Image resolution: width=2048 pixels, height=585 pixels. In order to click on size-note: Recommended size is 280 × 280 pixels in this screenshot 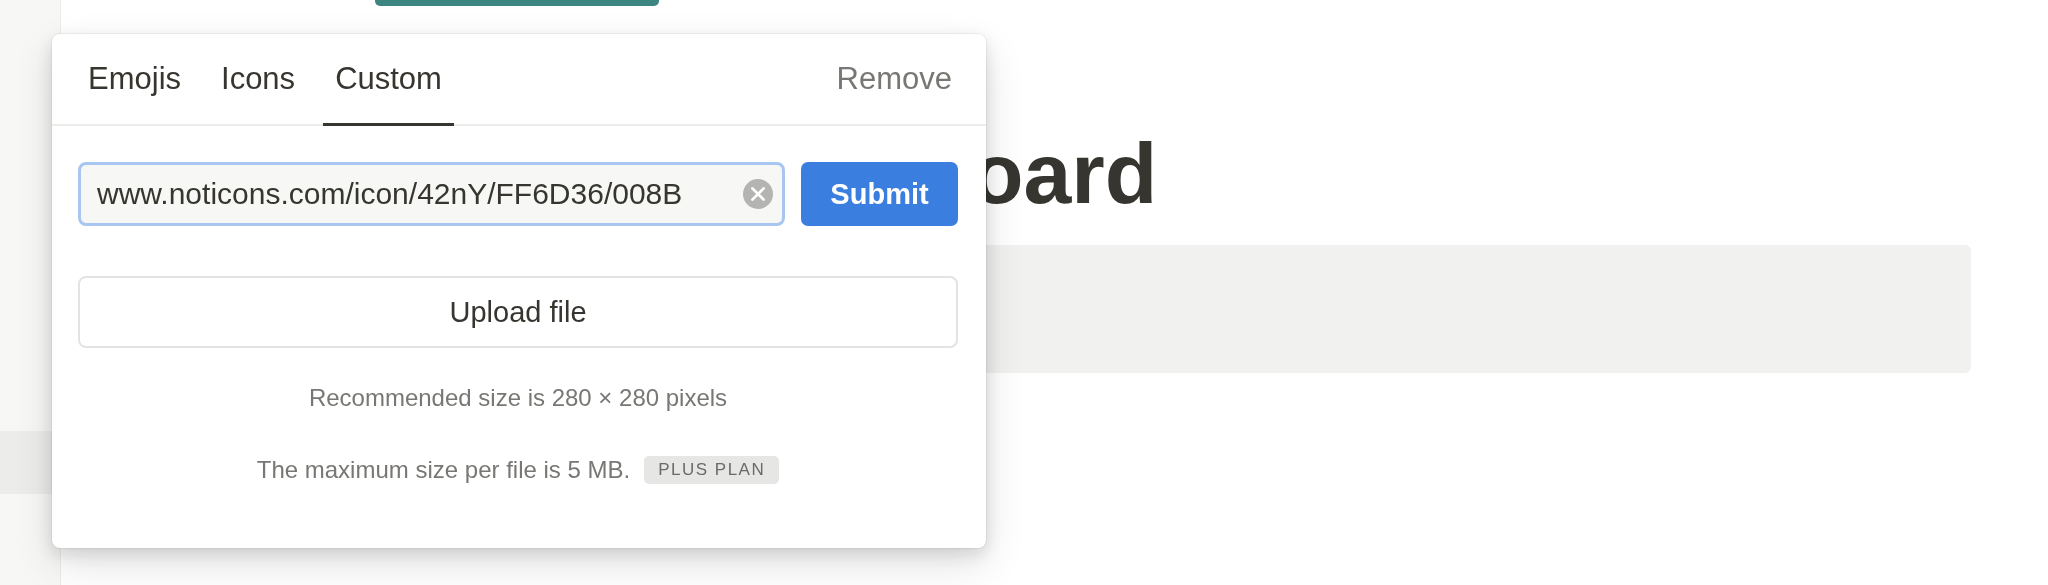, I will do `click(518, 398)`.